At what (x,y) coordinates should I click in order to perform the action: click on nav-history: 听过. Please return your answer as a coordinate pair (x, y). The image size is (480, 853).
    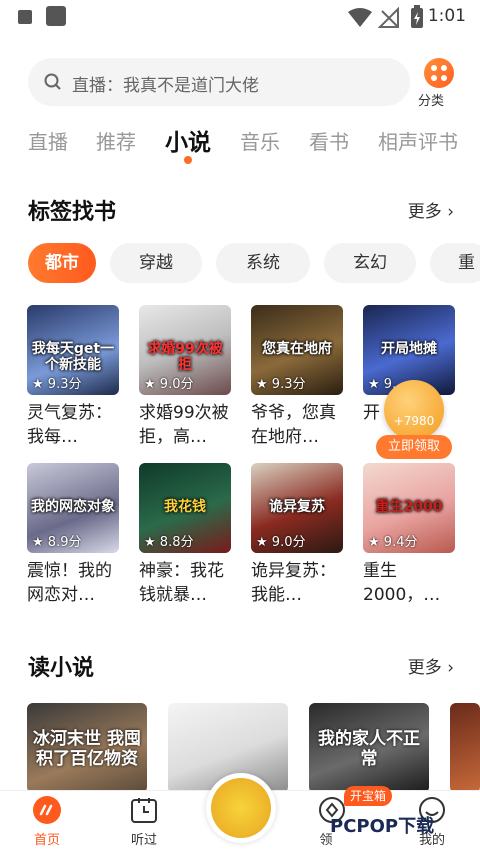
    Looking at the image, I should click on (144, 820).